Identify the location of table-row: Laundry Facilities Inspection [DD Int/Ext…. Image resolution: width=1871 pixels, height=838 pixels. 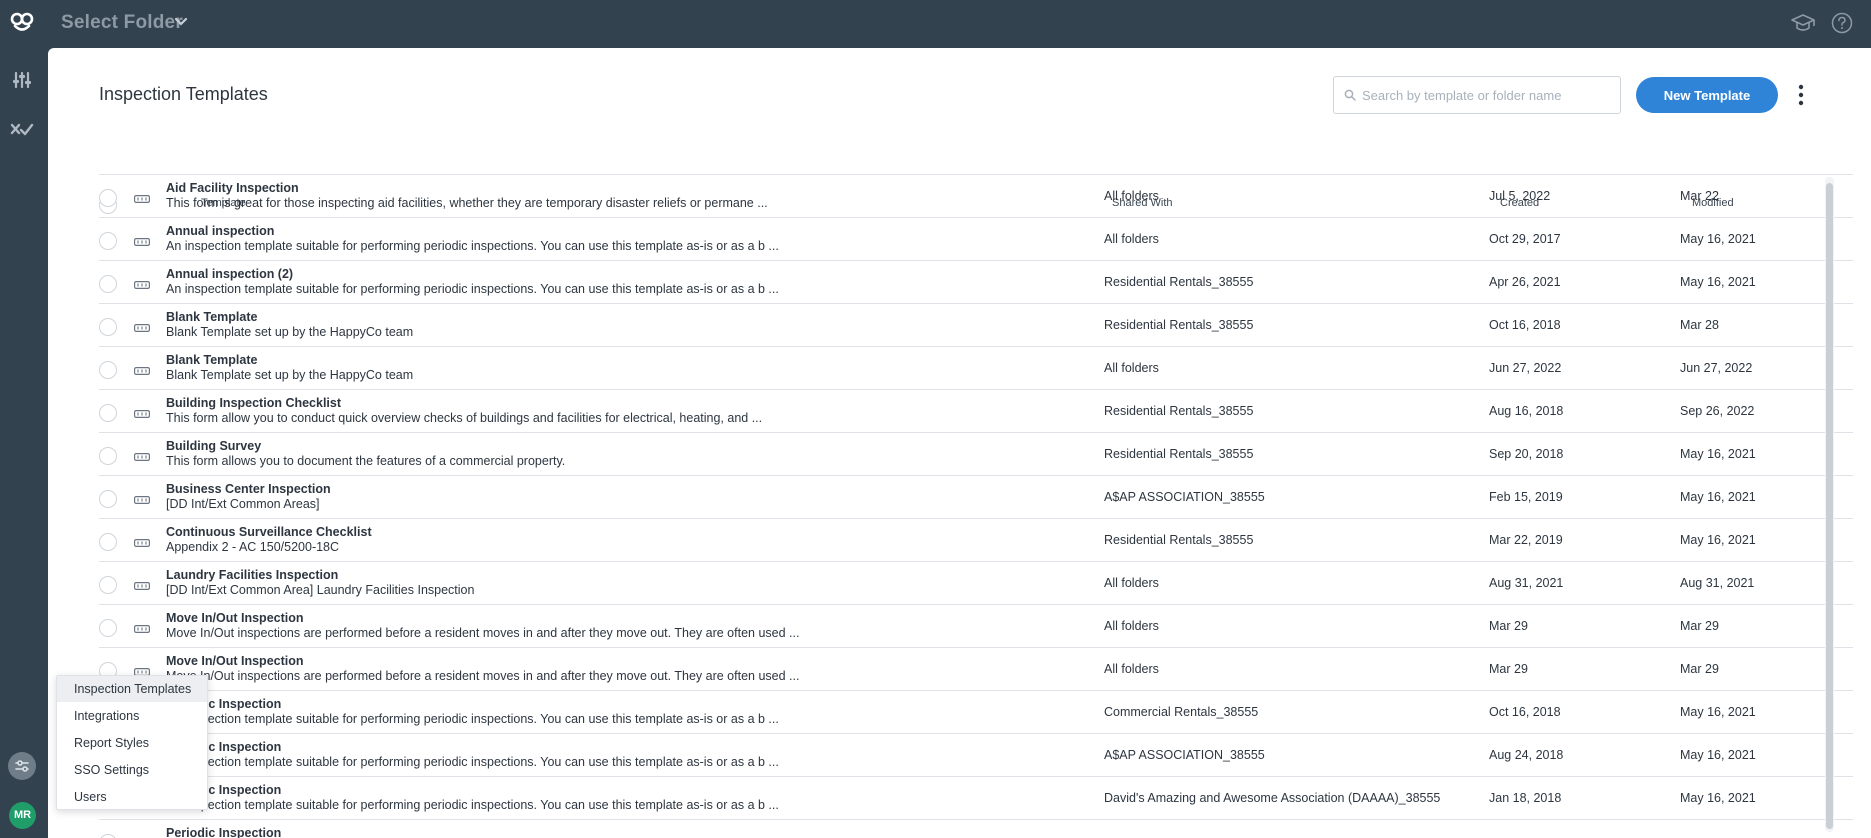
(976, 582).